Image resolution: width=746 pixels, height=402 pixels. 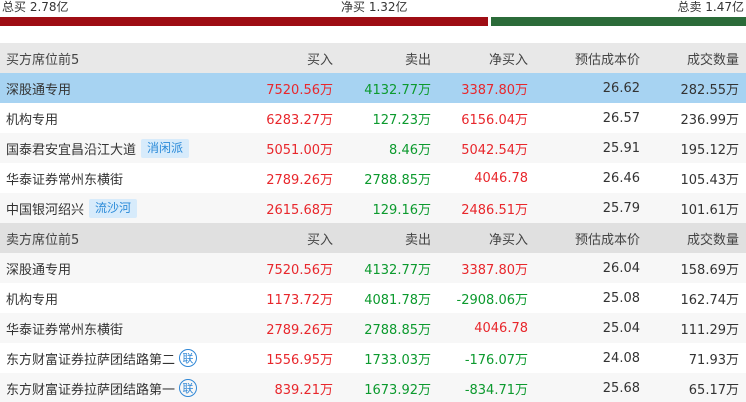 What do you see at coordinates (713, 360) in the screenshot?
I see `trade-volume: 71.93万` at bounding box center [713, 360].